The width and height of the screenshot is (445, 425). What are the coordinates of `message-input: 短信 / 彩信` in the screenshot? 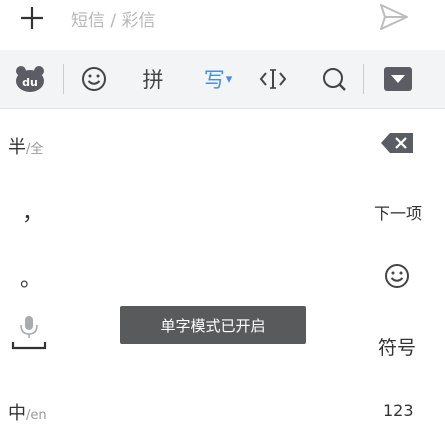 It's located at (113, 18).